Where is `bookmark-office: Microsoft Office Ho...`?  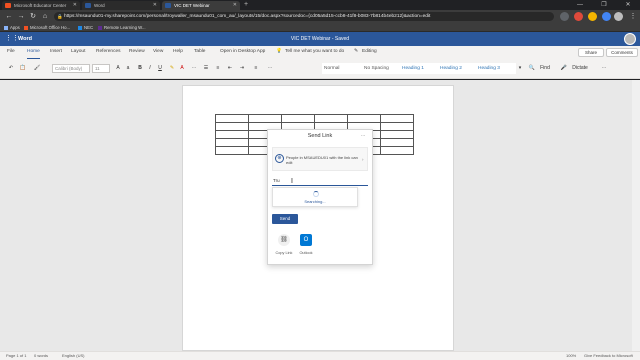 bookmark-office: Microsoft Office Ho... is located at coordinates (47, 27).